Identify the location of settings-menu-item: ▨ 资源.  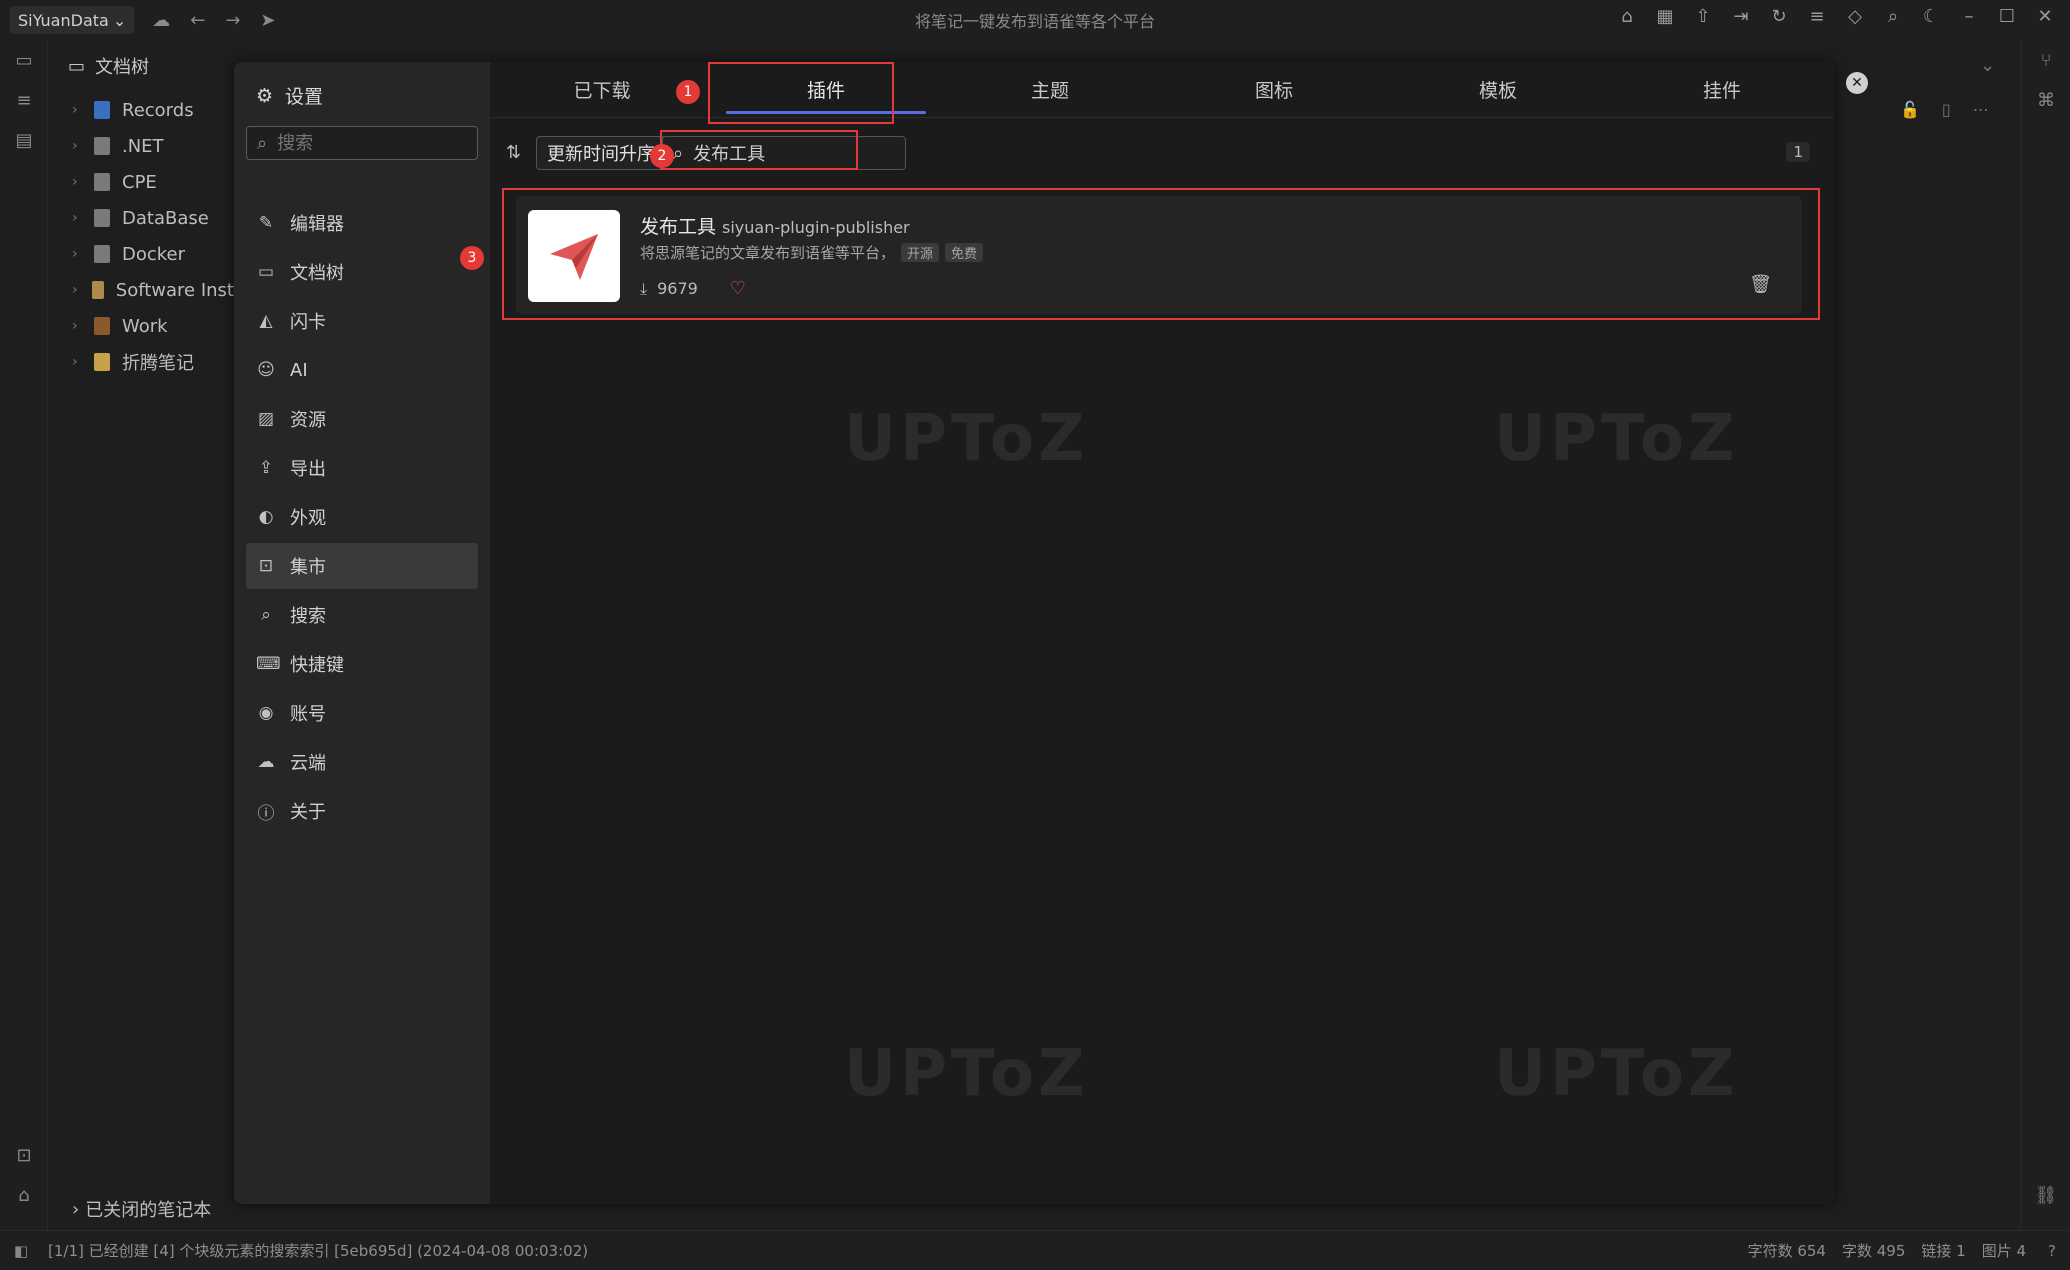
(362, 419).